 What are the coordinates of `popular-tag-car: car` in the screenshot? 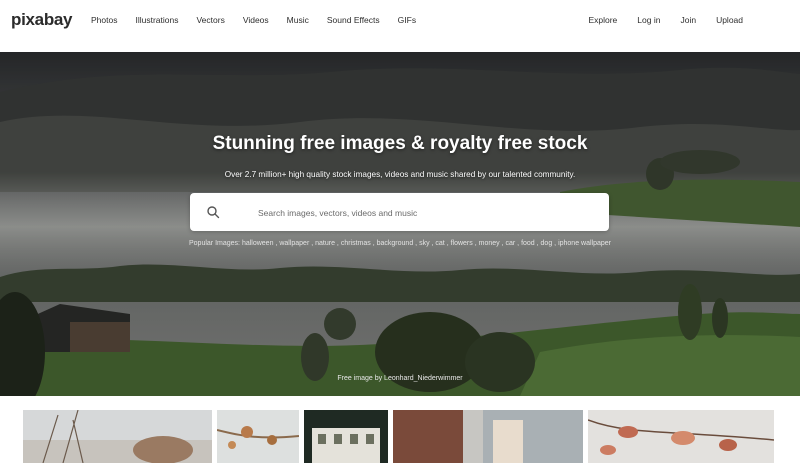 It's located at (510, 243).